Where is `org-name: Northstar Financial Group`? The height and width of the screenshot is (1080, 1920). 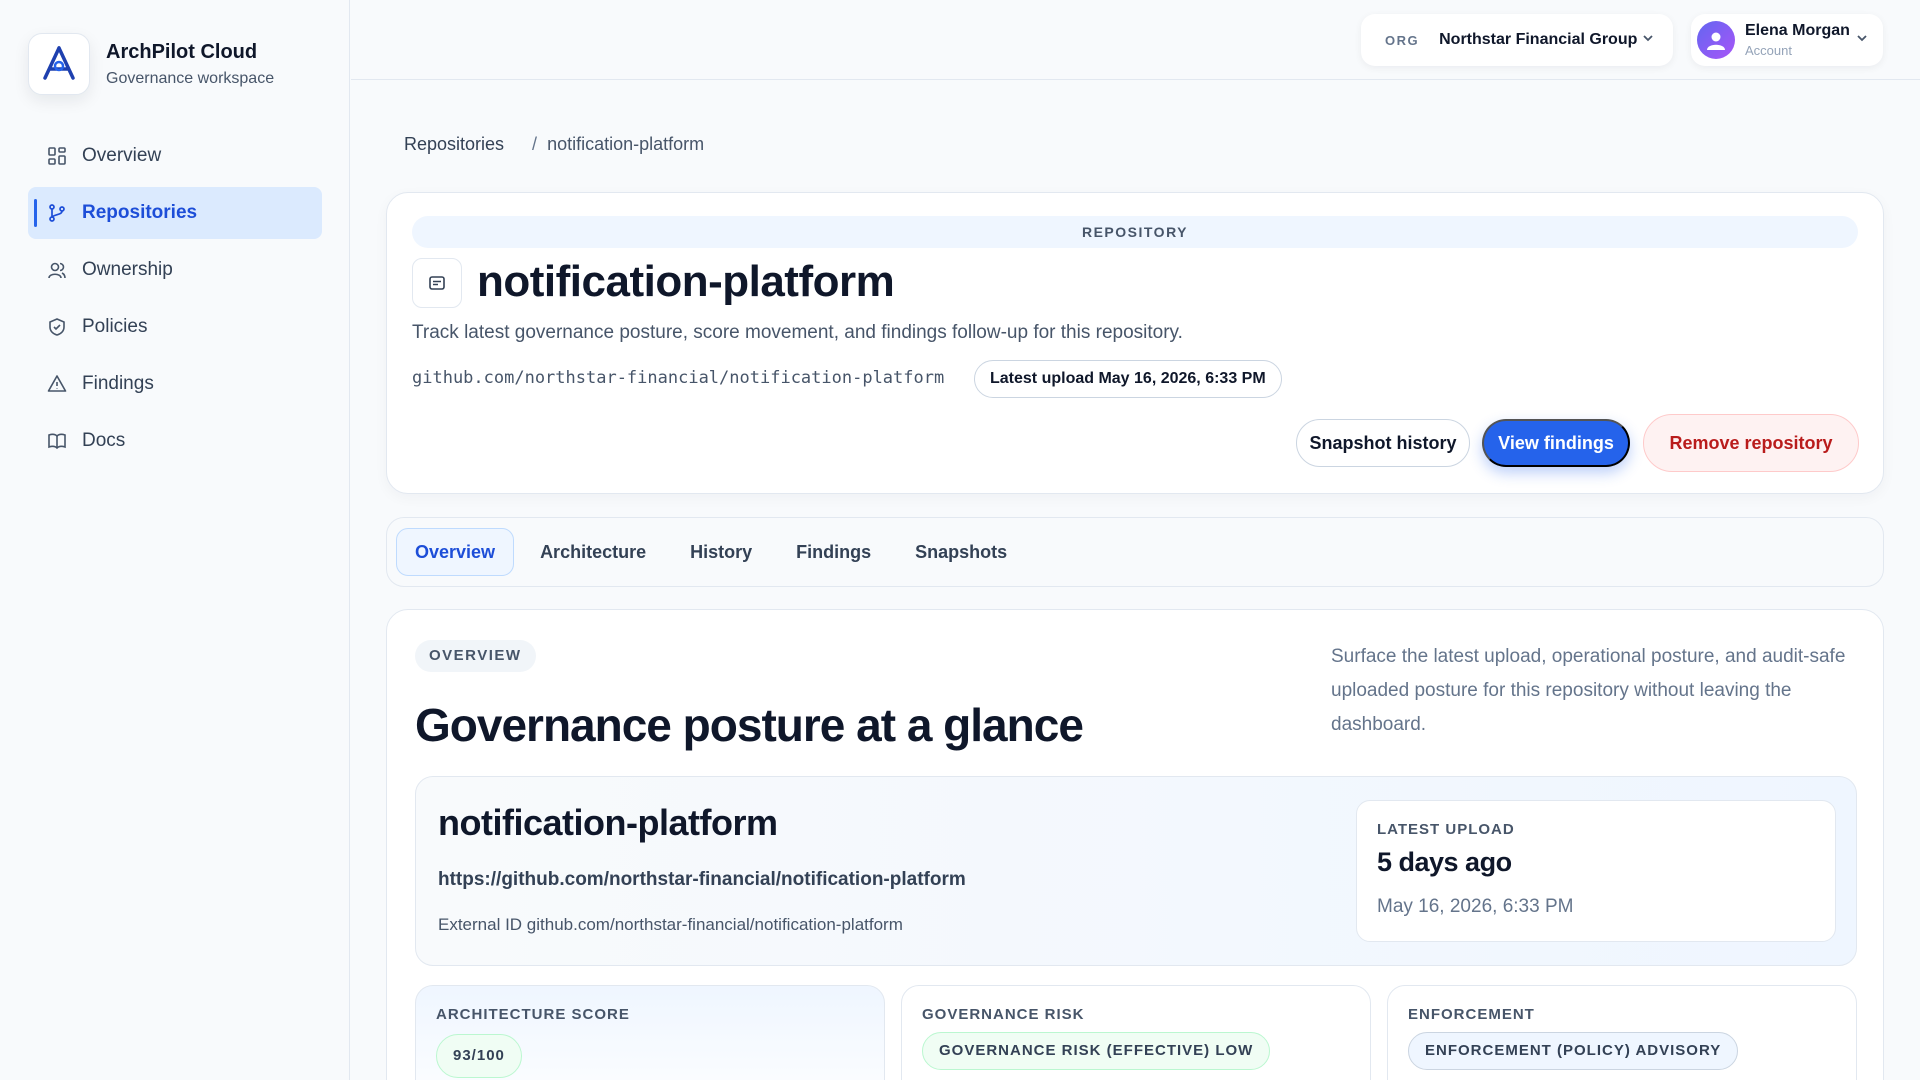 org-name: Northstar Financial Group is located at coordinates (1538, 39).